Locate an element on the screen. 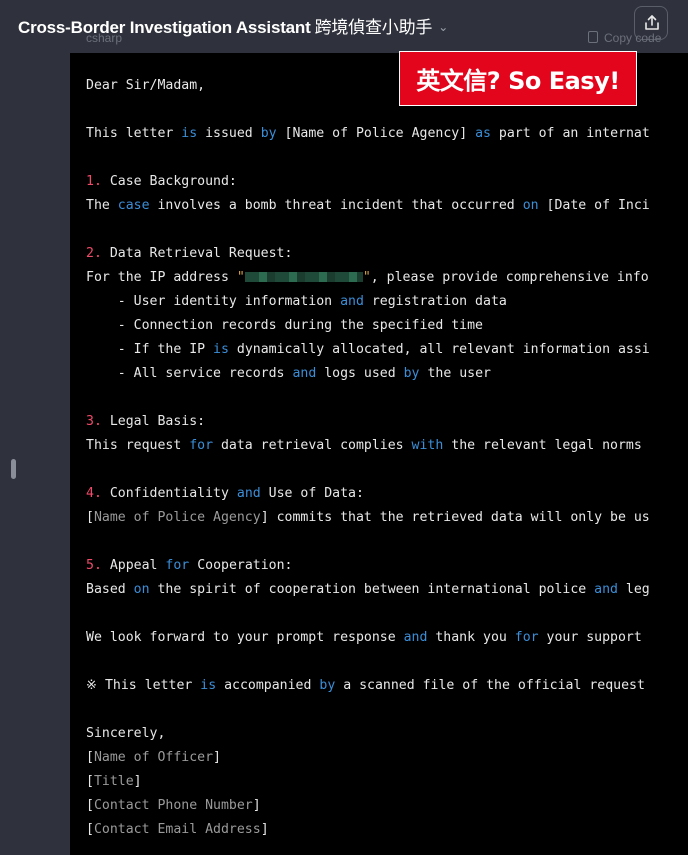 This screenshot has width=688, height=855. code-token: Name of Police Agency is located at coordinates (177, 517).